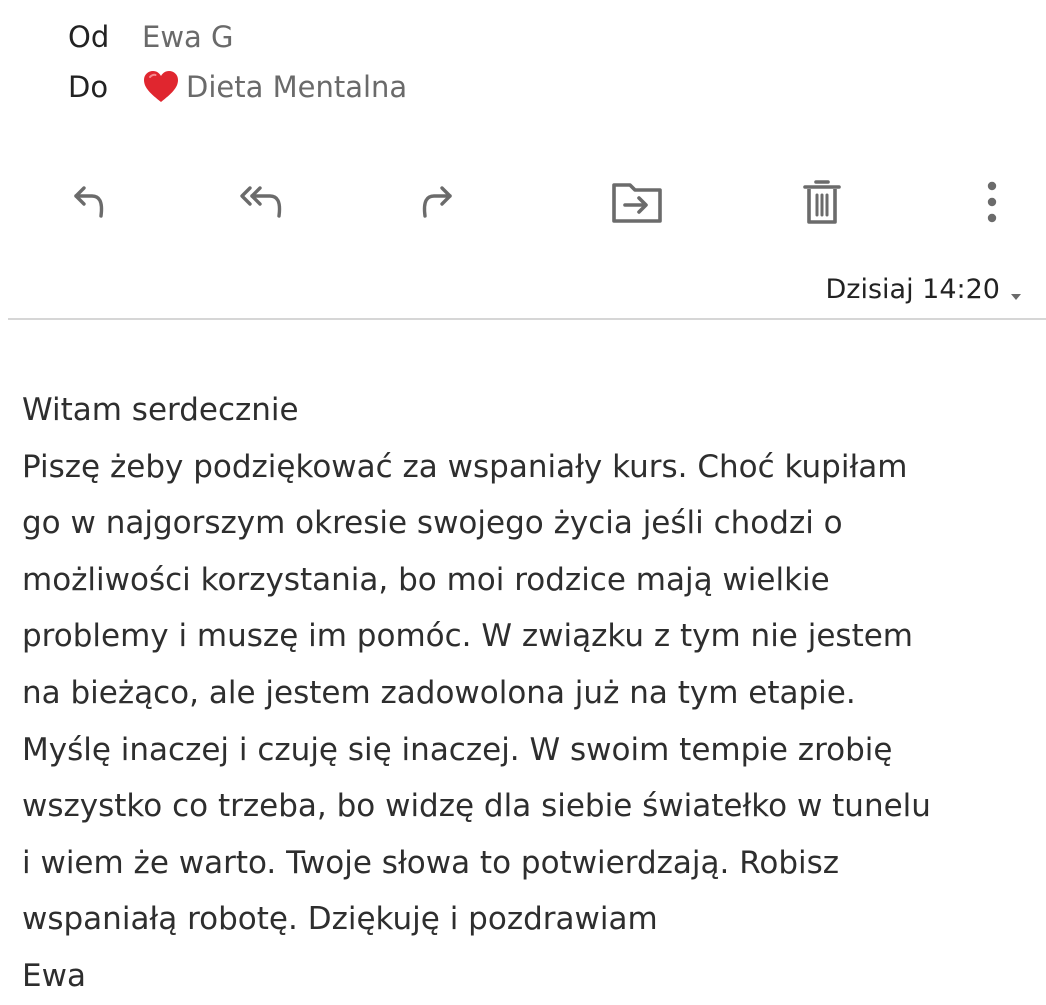 Image resolution: width=1046 pixels, height=1005 pixels. What do you see at coordinates (188, 37) in the screenshot?
I see `sender-name: Ewa G` at bounding box center [188, 37].